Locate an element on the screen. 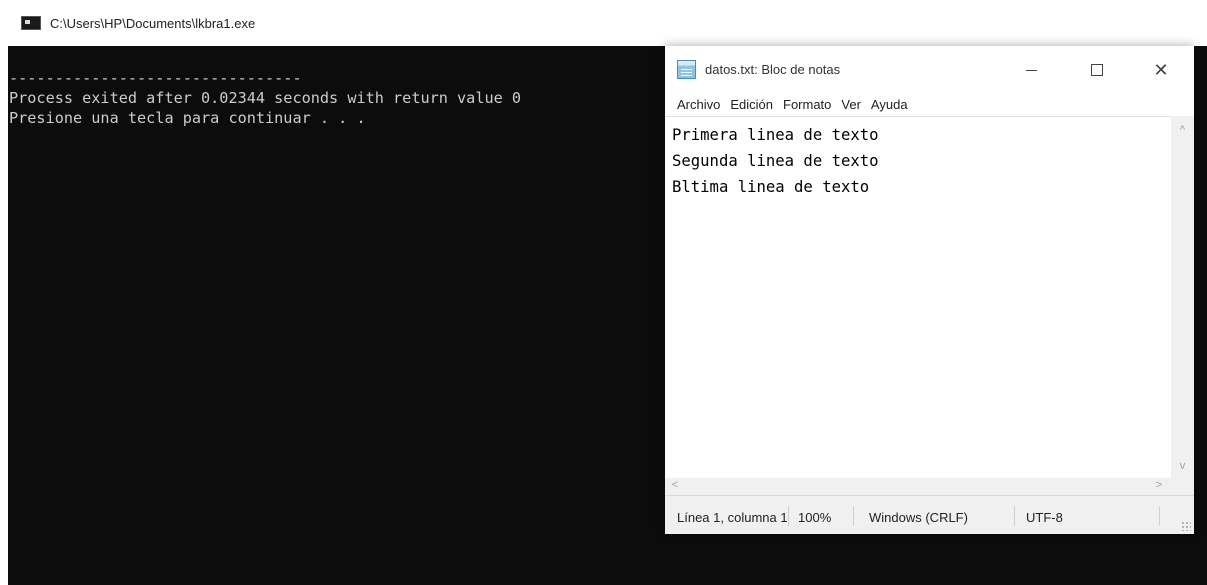 Image resolution: width=1207 pixels, height=585 pixels. status-zoom: 100% is located at coordinates (815, 517).